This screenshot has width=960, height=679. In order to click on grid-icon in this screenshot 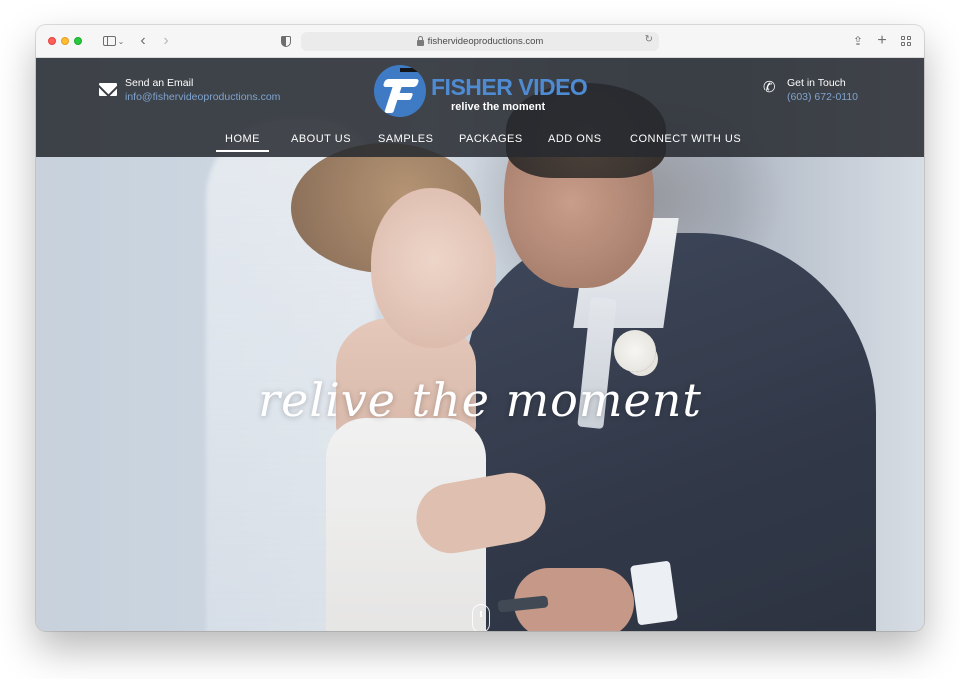, I will do `click(906, 41)`.